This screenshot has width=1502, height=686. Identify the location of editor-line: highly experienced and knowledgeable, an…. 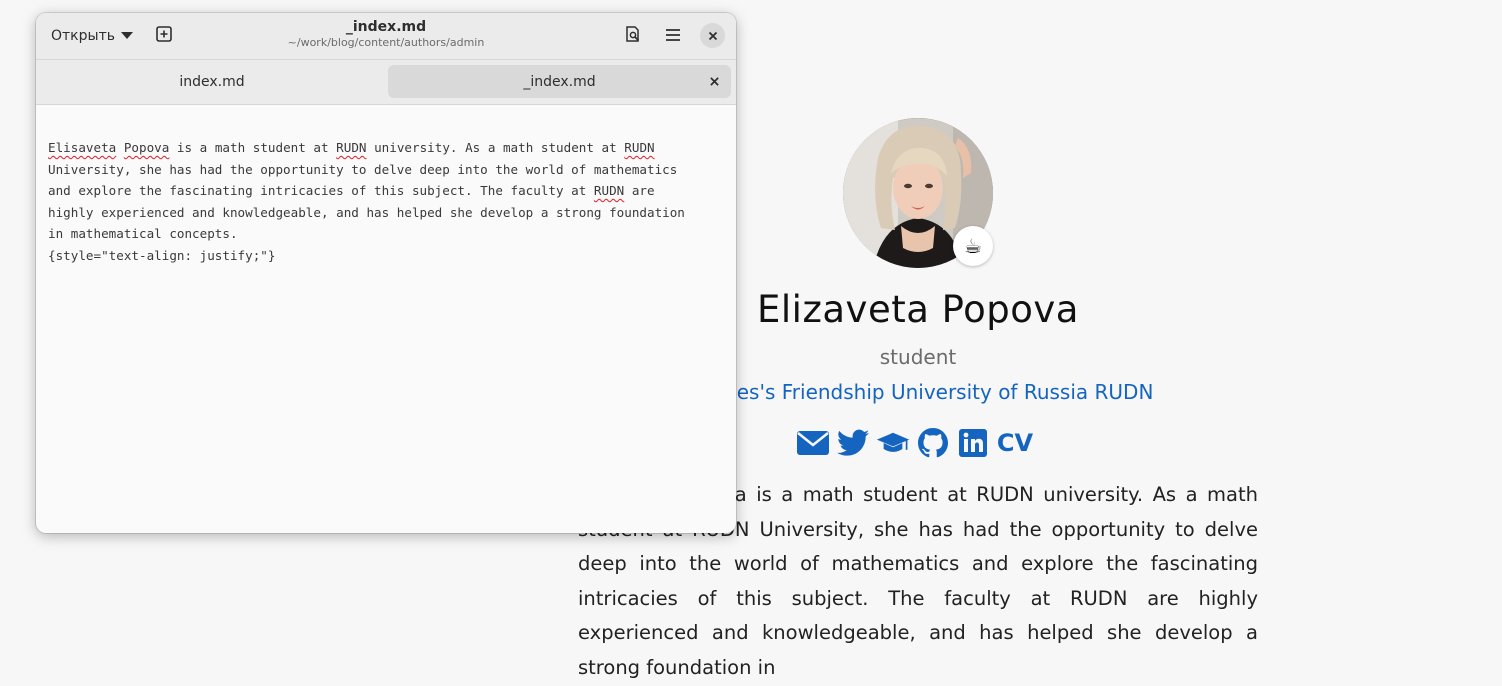
(388, 213).